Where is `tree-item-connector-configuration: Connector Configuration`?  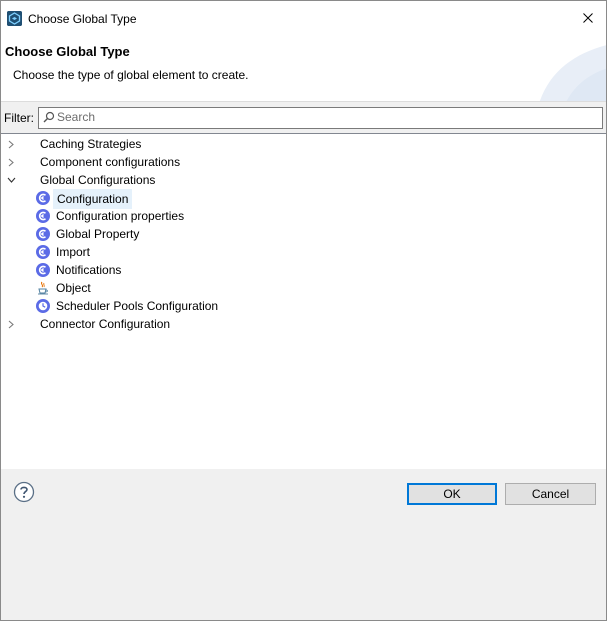
tree-item-connector-configuration: Connector Configuration is located at coordinates (151, 324).